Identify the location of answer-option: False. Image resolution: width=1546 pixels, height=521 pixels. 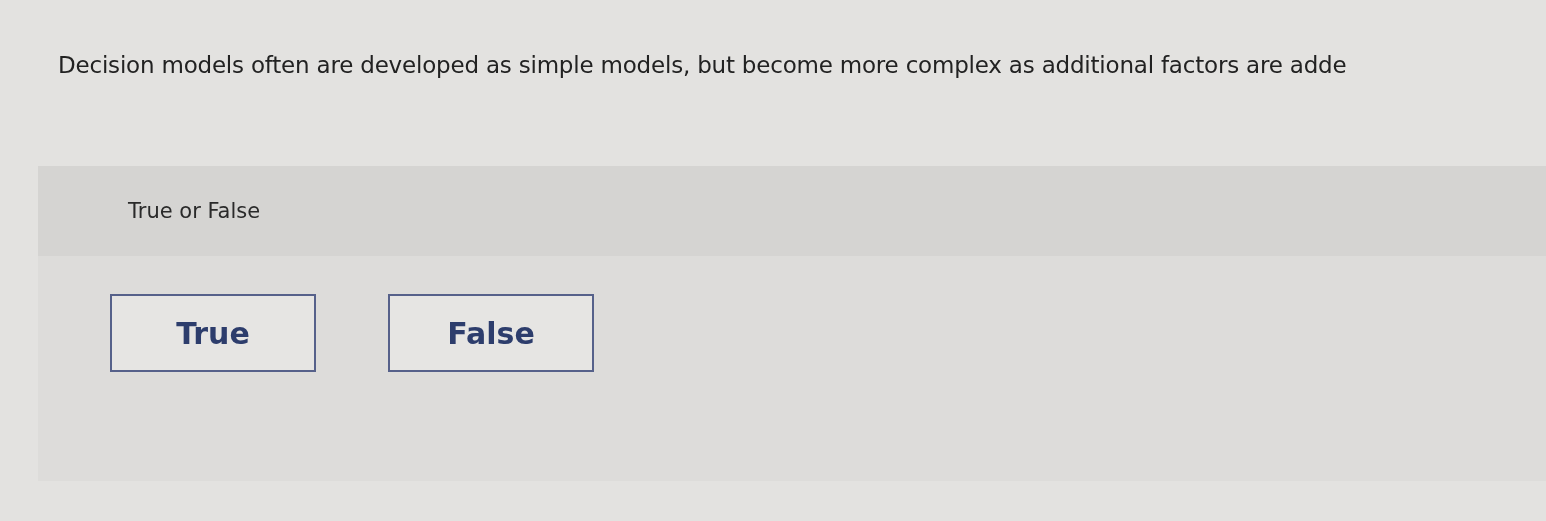
(491, 333).